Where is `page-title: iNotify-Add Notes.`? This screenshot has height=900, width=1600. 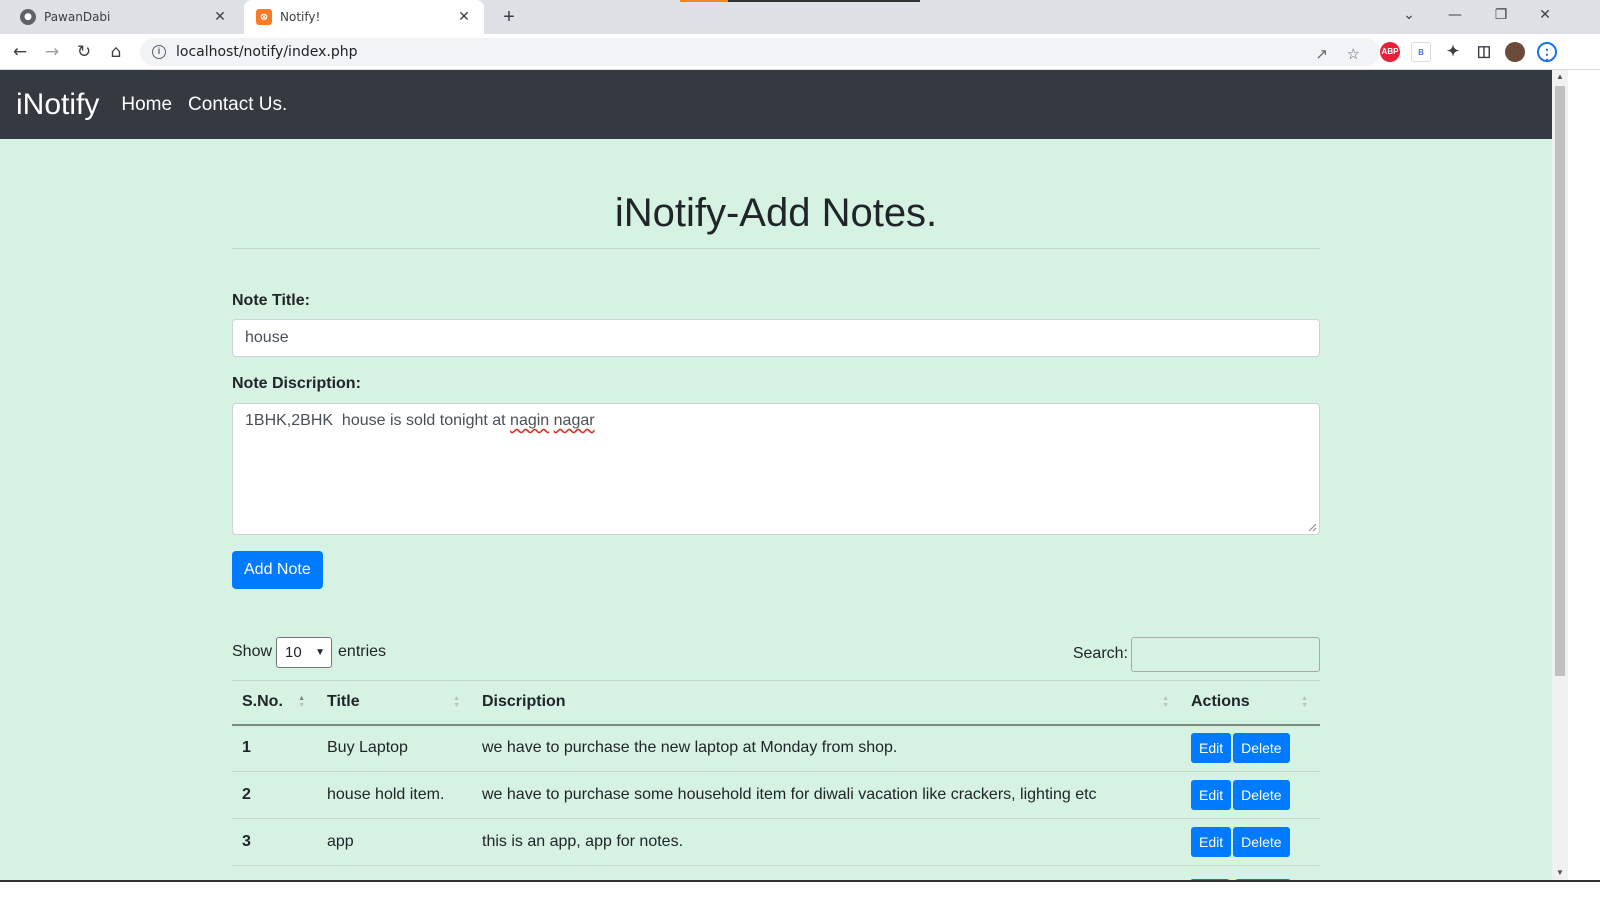
page-title: iNotify-Add Notes. is located at coordinates (776, 213).